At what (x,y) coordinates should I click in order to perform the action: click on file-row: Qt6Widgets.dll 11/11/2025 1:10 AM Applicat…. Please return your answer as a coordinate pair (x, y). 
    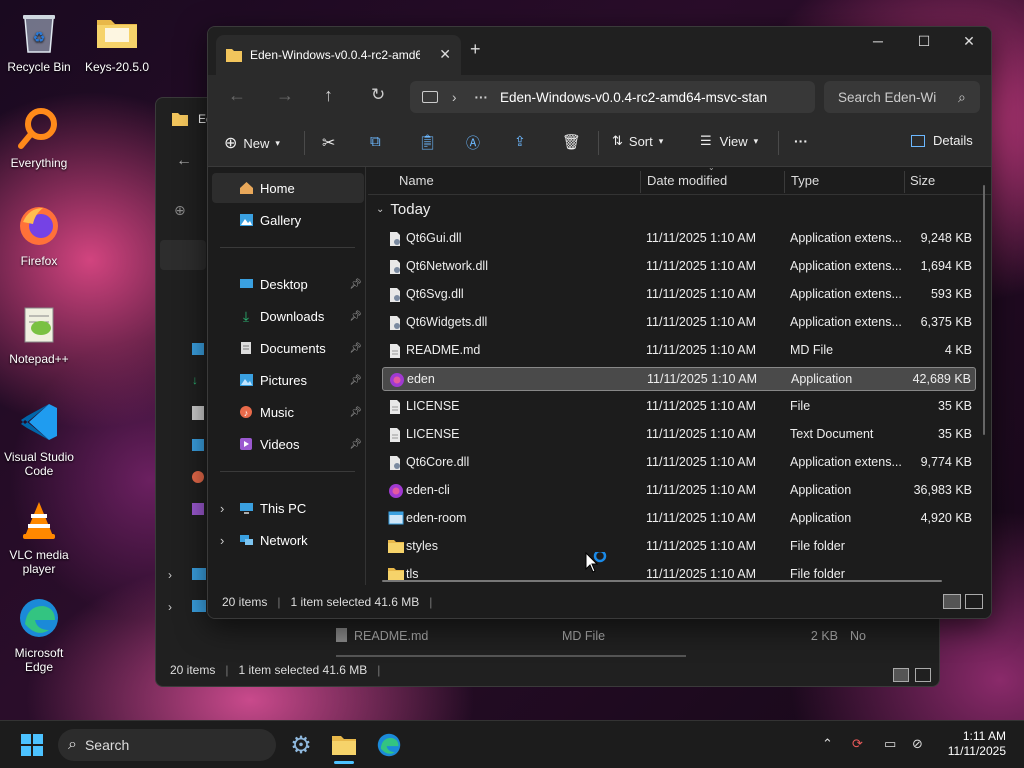
    Looking at the image, I should click on (679, 323).